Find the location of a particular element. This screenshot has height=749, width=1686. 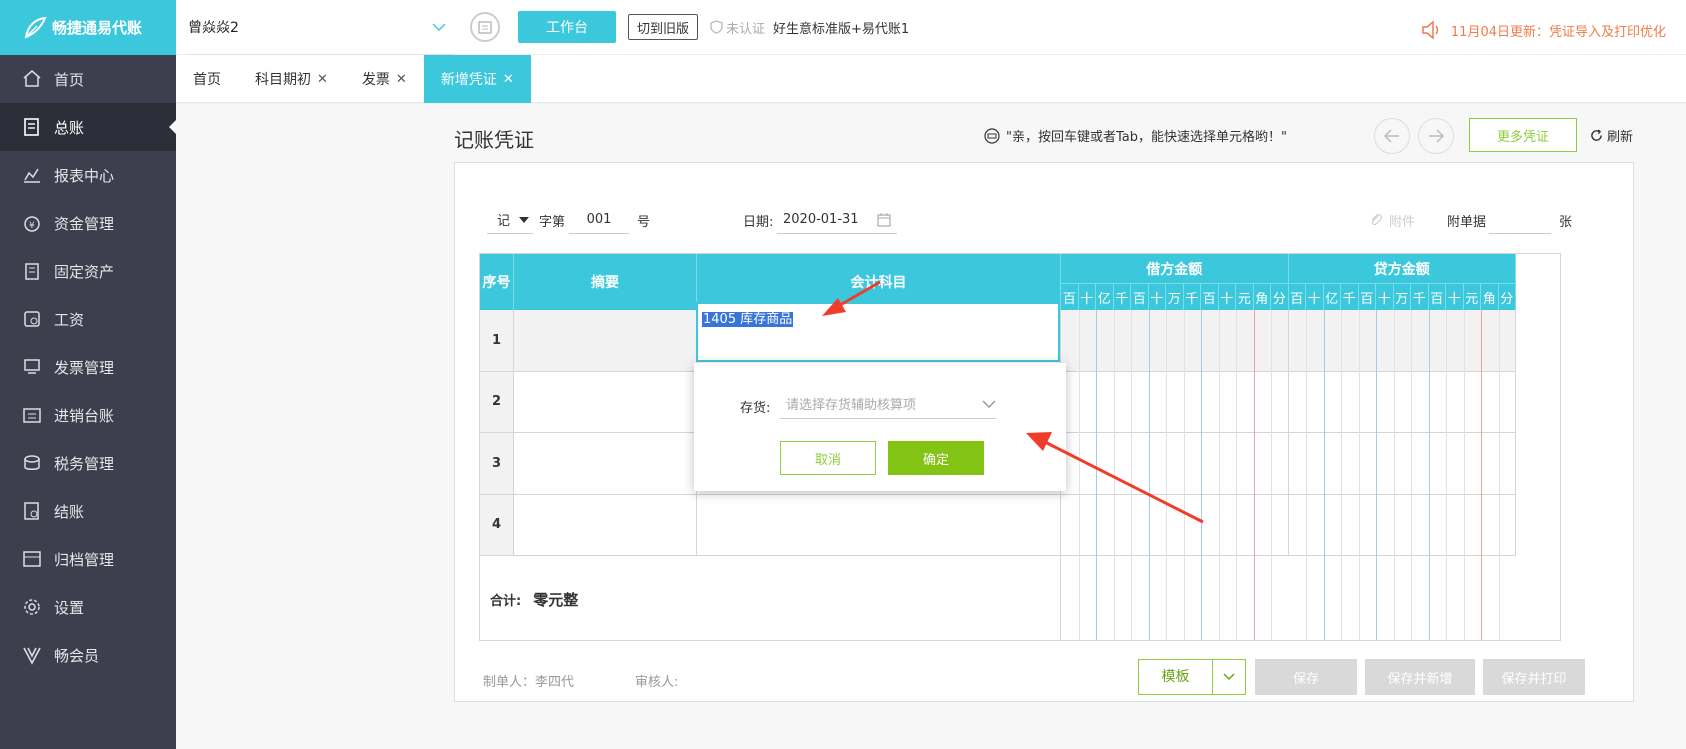

sidebar-item-label: 工资 is located at coordinates (69, 319).